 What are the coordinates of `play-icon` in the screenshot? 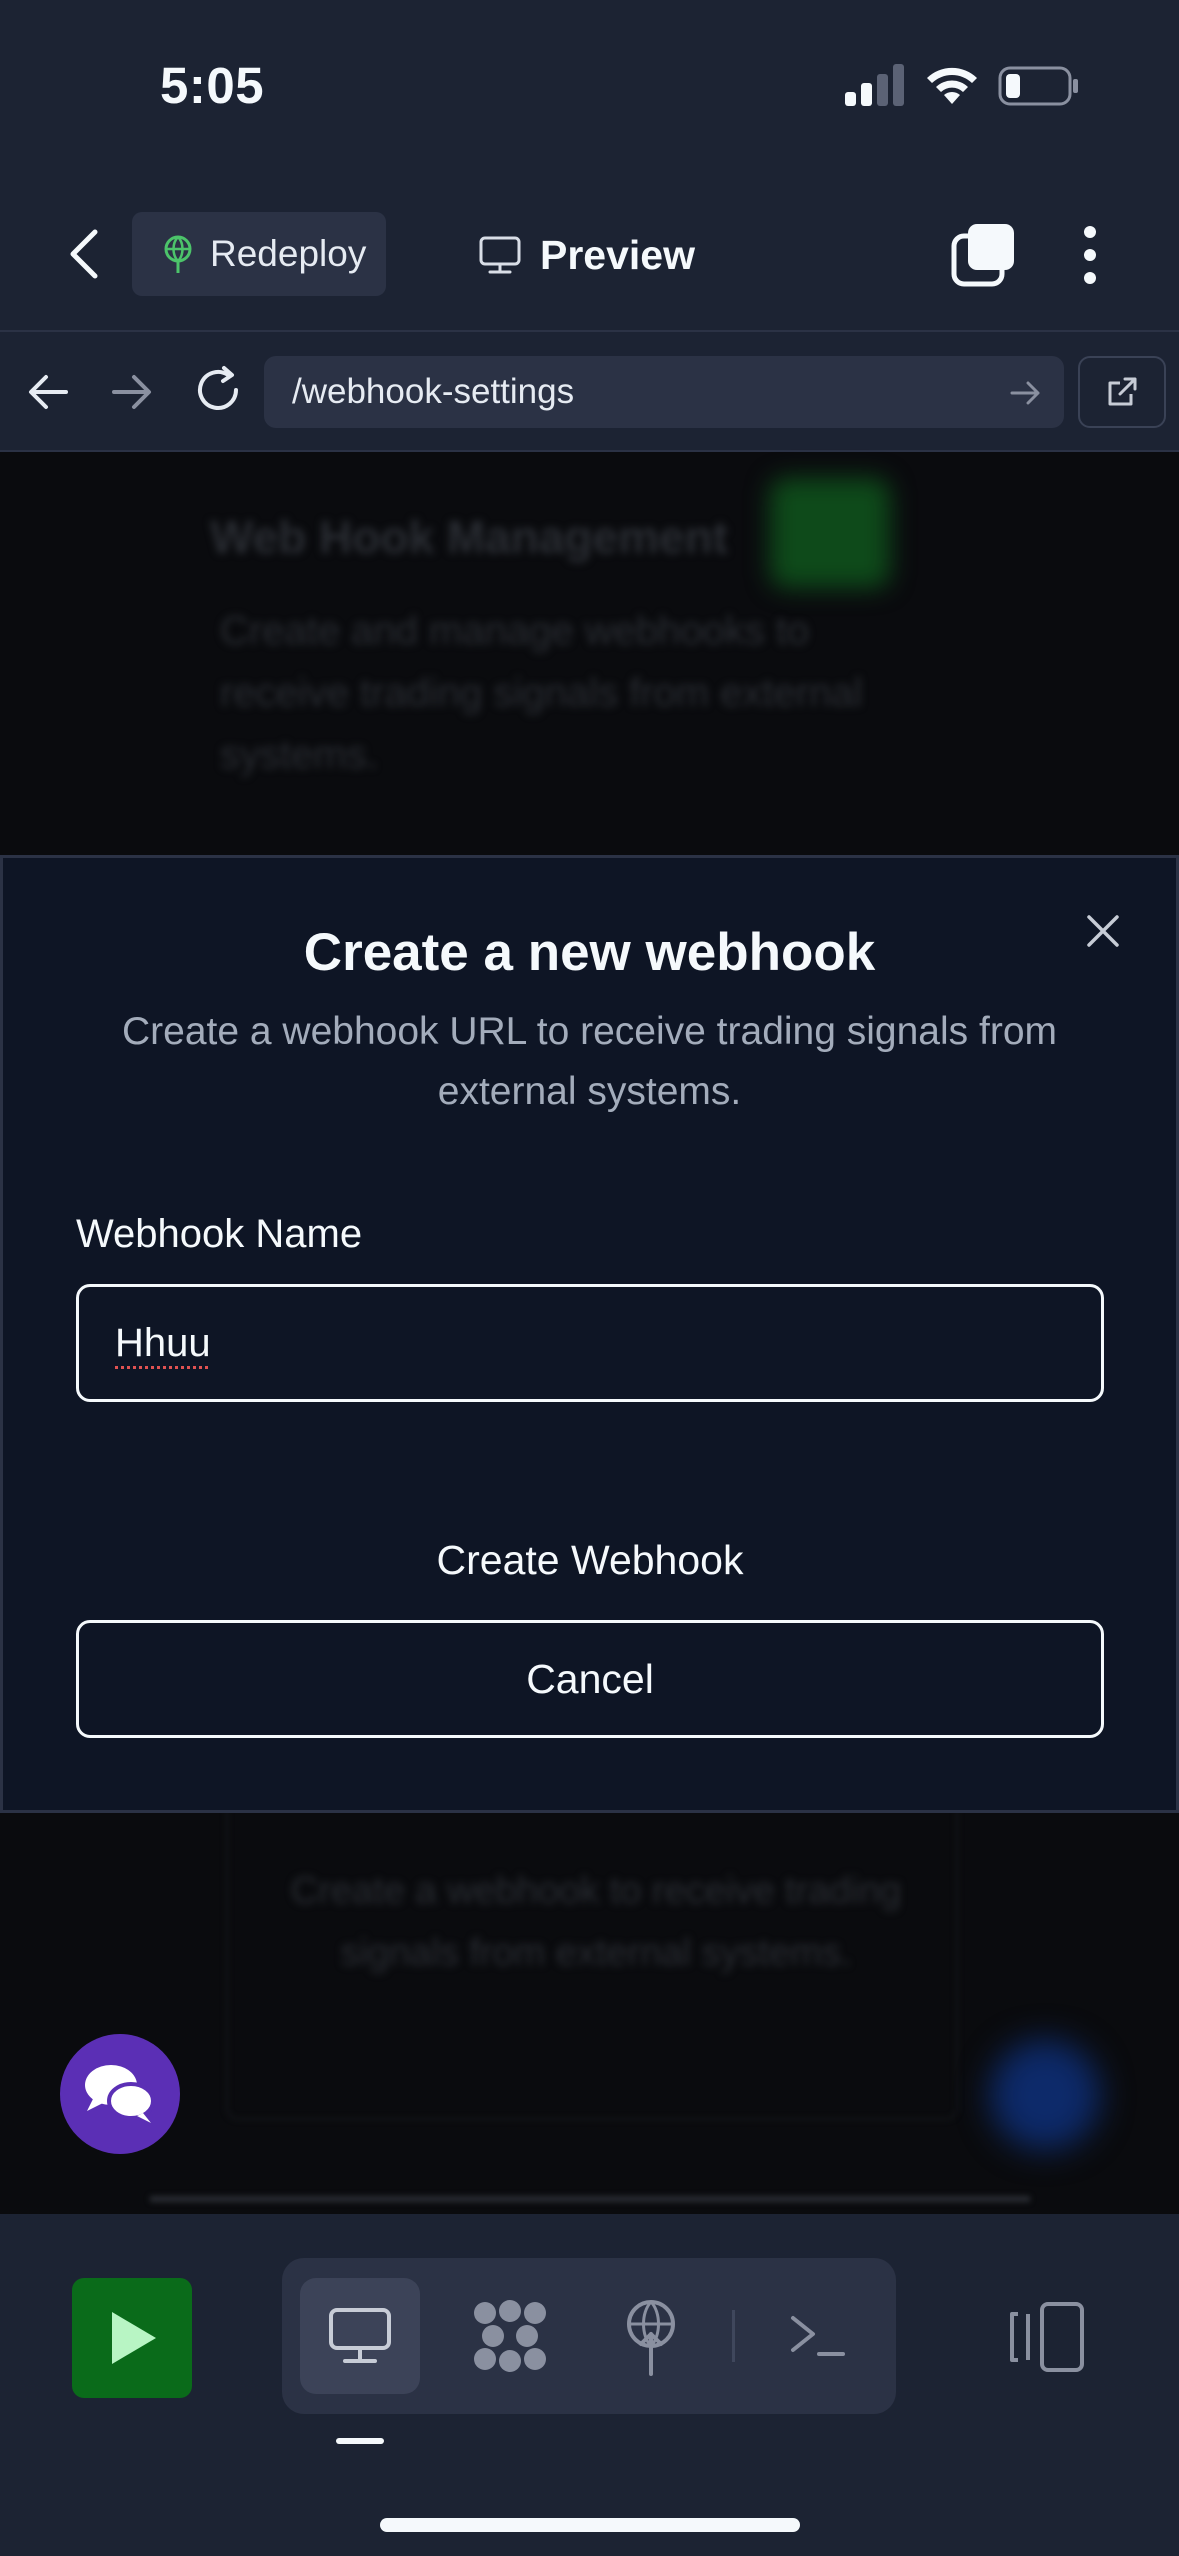 It's located at (134, 2338).